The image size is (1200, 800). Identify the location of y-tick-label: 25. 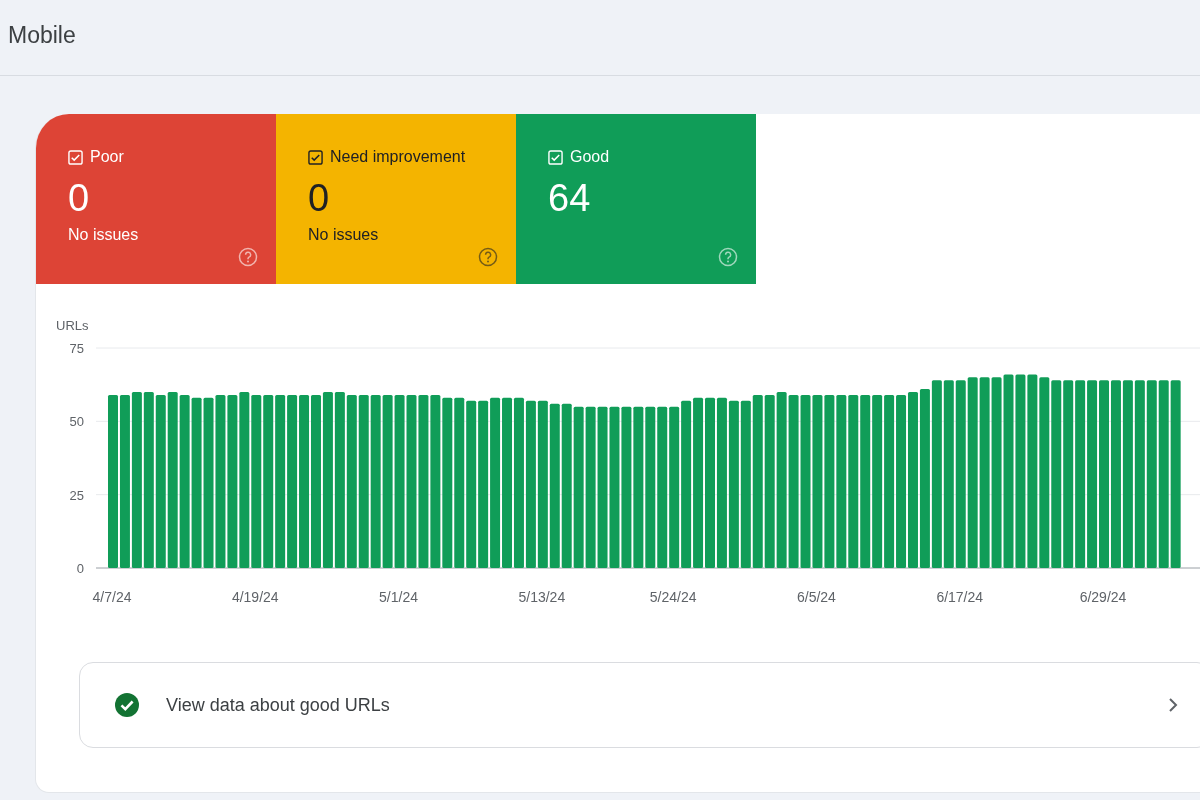
(76, 495).